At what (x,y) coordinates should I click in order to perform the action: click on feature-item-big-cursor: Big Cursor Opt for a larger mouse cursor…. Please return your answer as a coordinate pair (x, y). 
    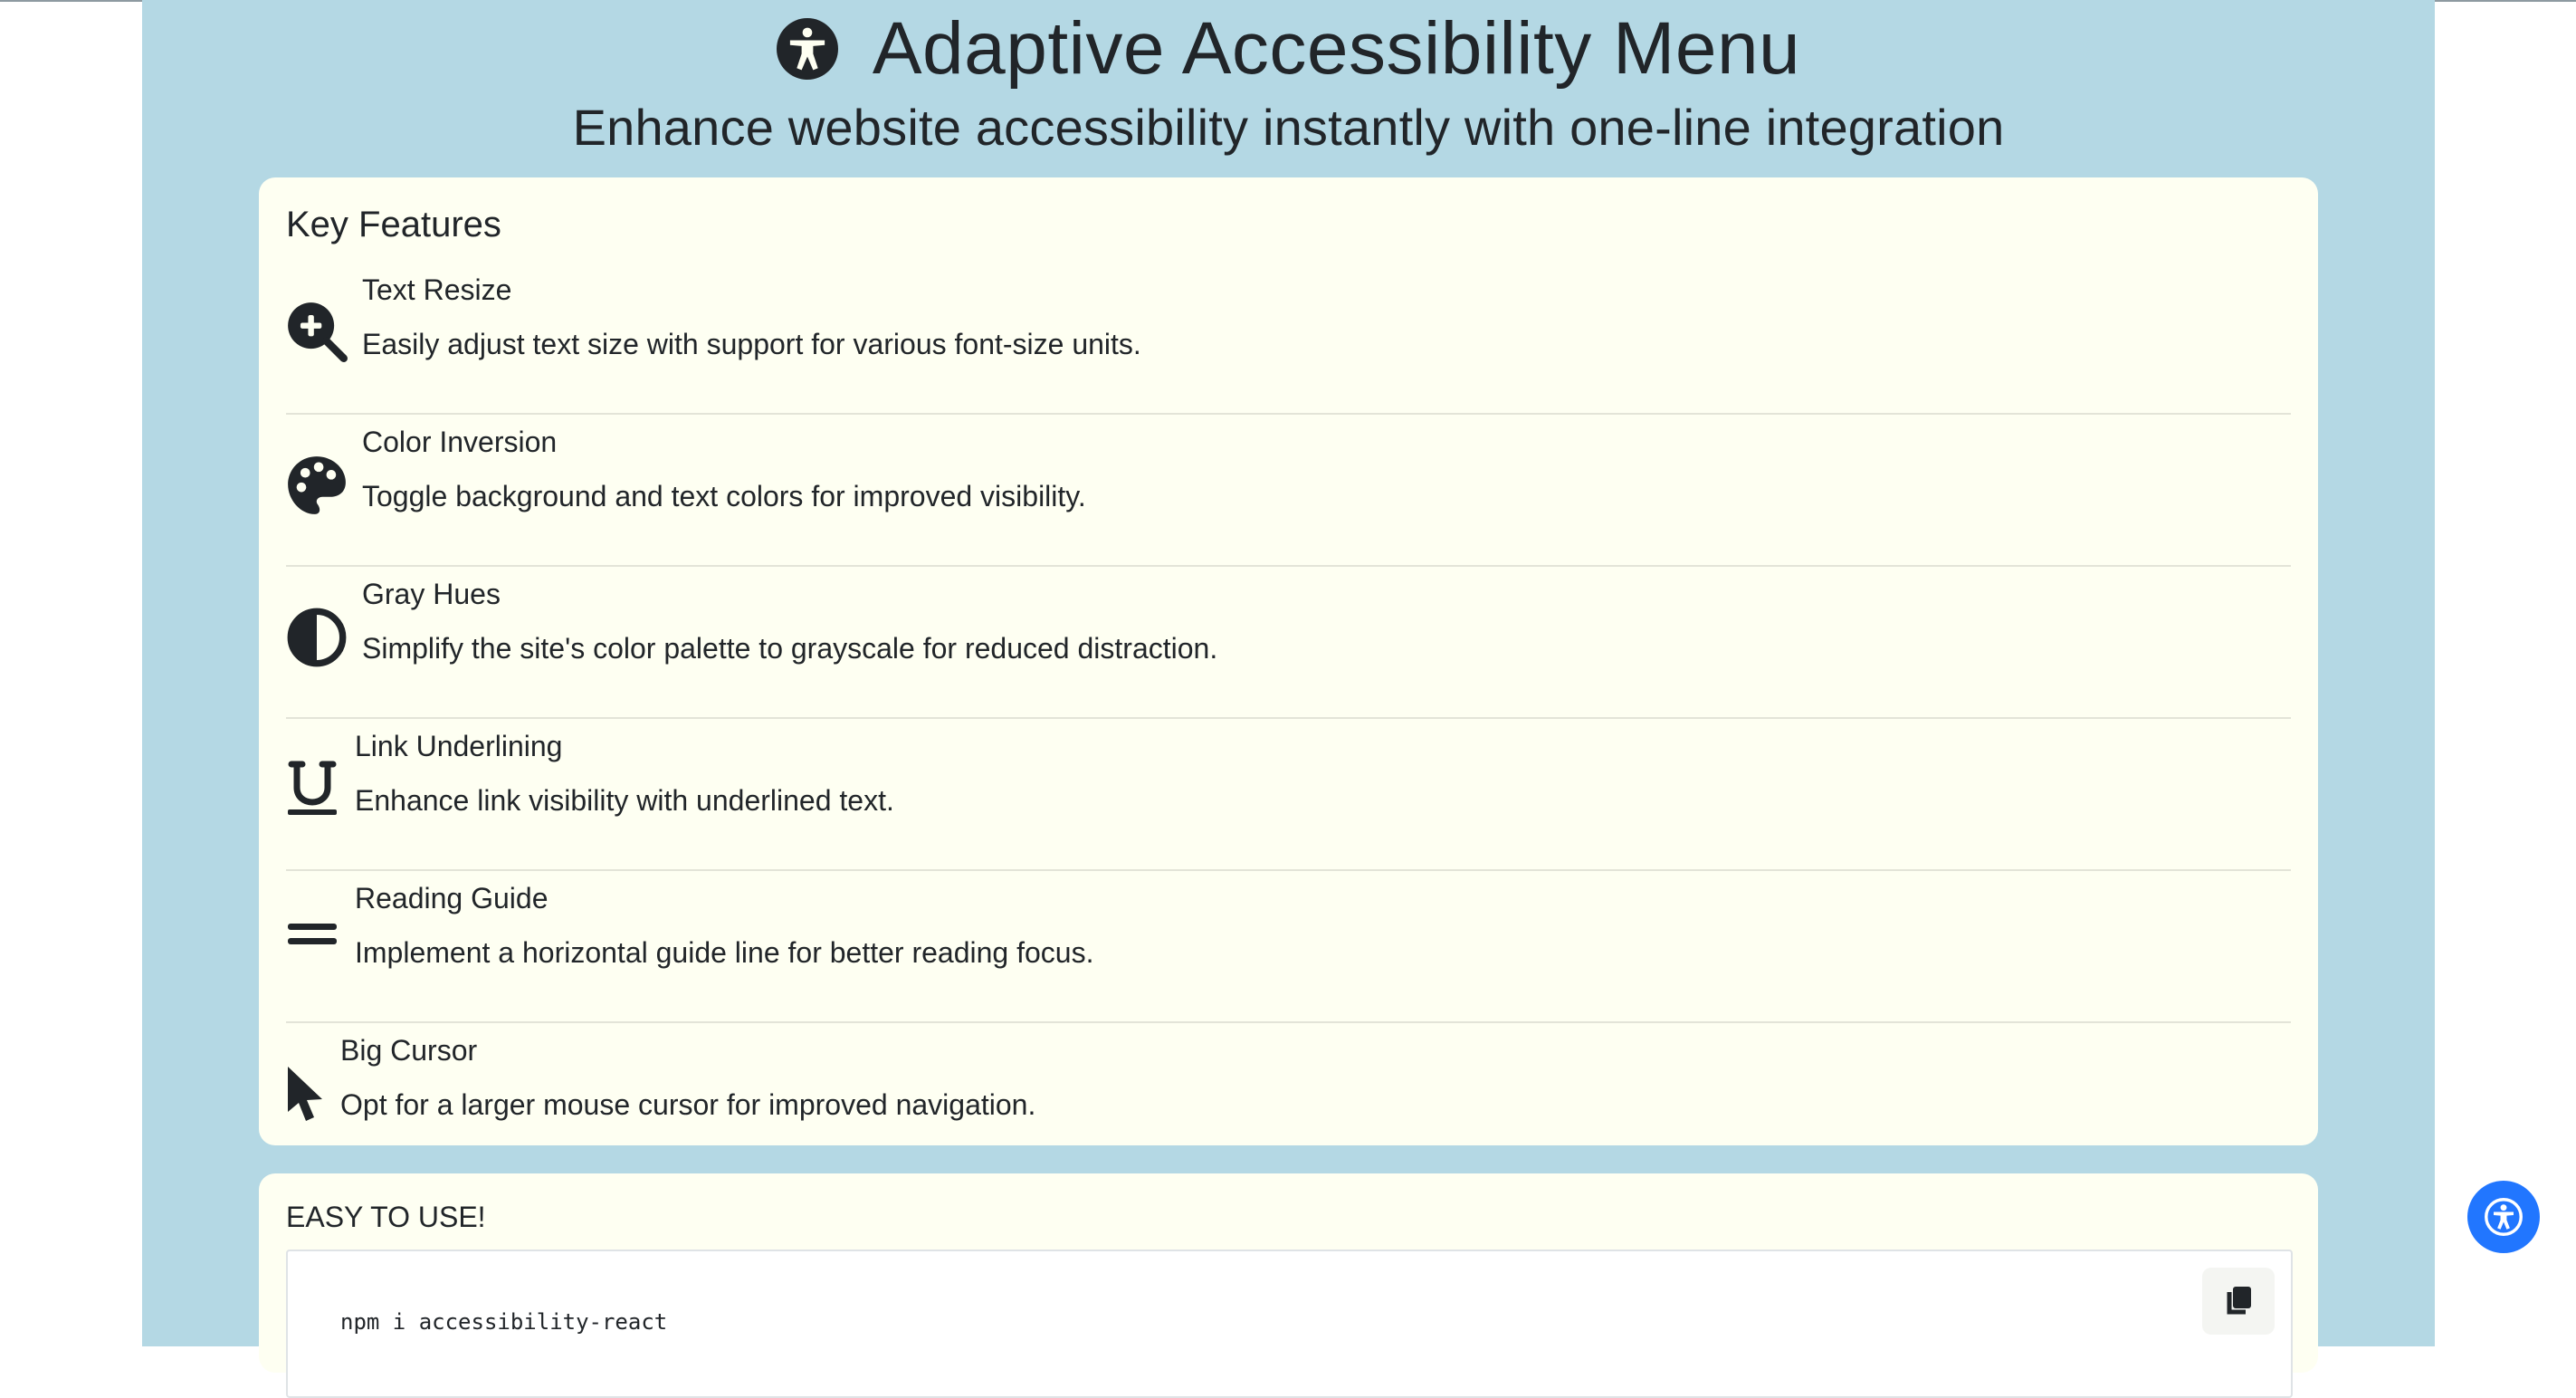
    Looking at the image, I should click on (1288, 1097).